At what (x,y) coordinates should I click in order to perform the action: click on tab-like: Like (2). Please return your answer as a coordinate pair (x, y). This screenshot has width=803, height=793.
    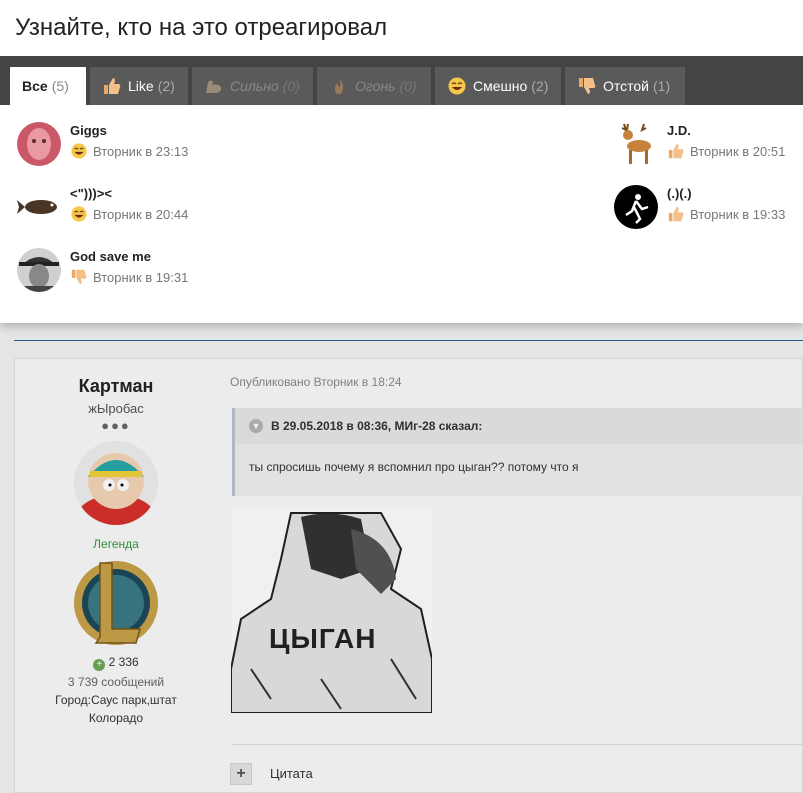
    Looking at the image, I should click on (139, 86).